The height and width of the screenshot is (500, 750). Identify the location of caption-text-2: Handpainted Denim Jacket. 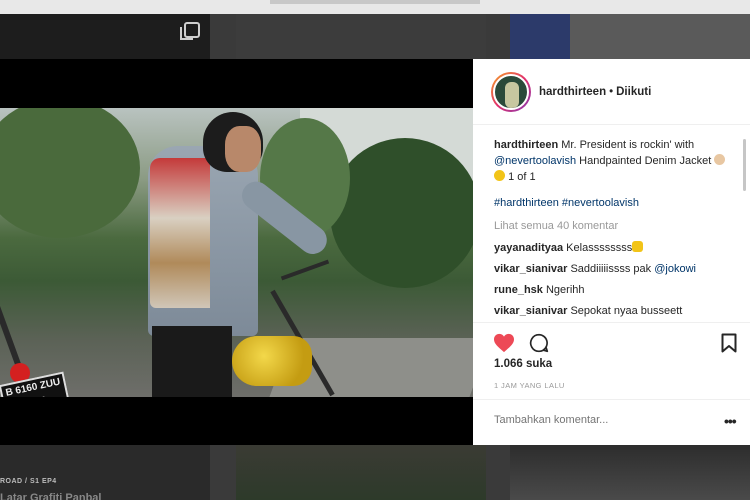
(645, 161).